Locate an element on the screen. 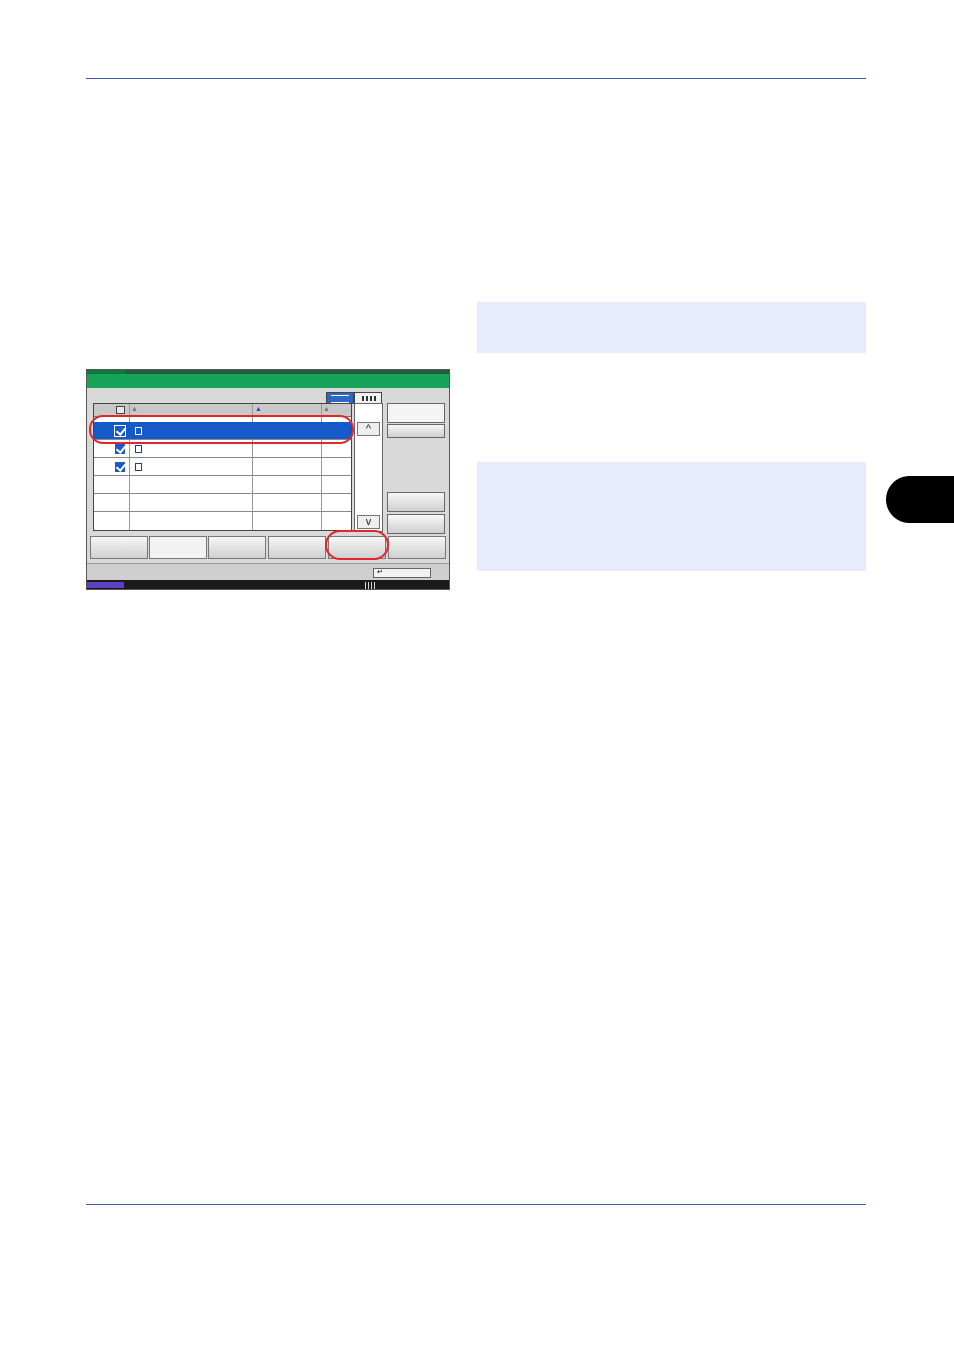  list-scrollbar: ^ v is located at coordinates (368, 467).